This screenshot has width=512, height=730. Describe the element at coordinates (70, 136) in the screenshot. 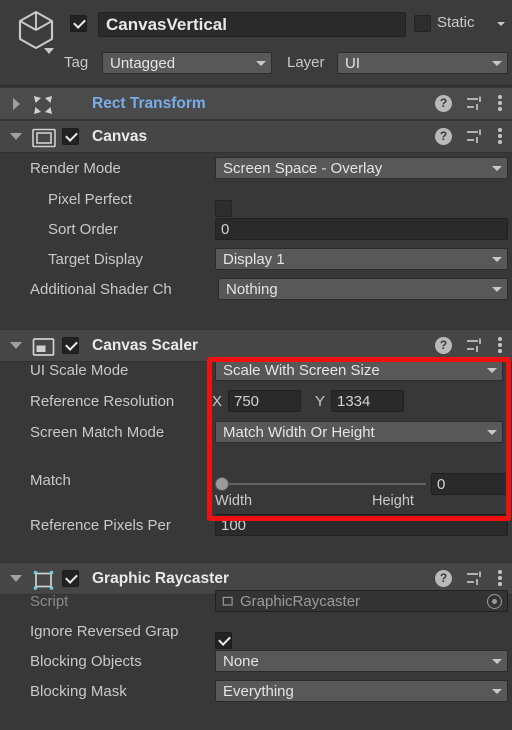

I see `canvas-enabled-checkbox` at that location.